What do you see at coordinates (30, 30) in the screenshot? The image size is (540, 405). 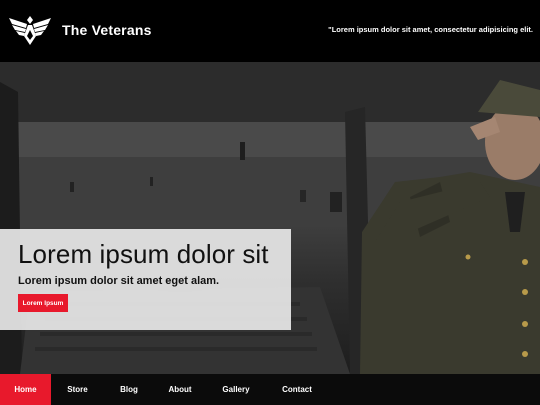 I see `eagle-emblem-icon` at bounding box center [30, 30].